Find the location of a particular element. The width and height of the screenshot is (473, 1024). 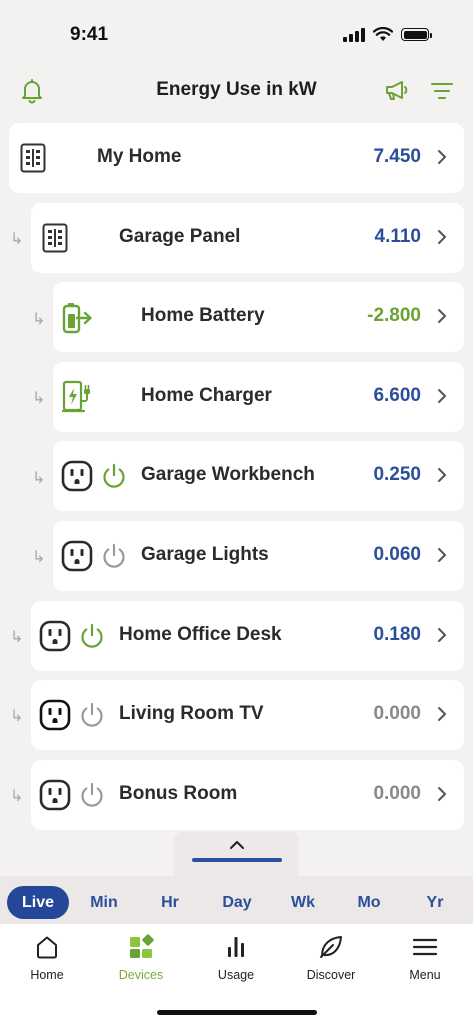

device-value: 6.600 is located at coordinates (397, 395).